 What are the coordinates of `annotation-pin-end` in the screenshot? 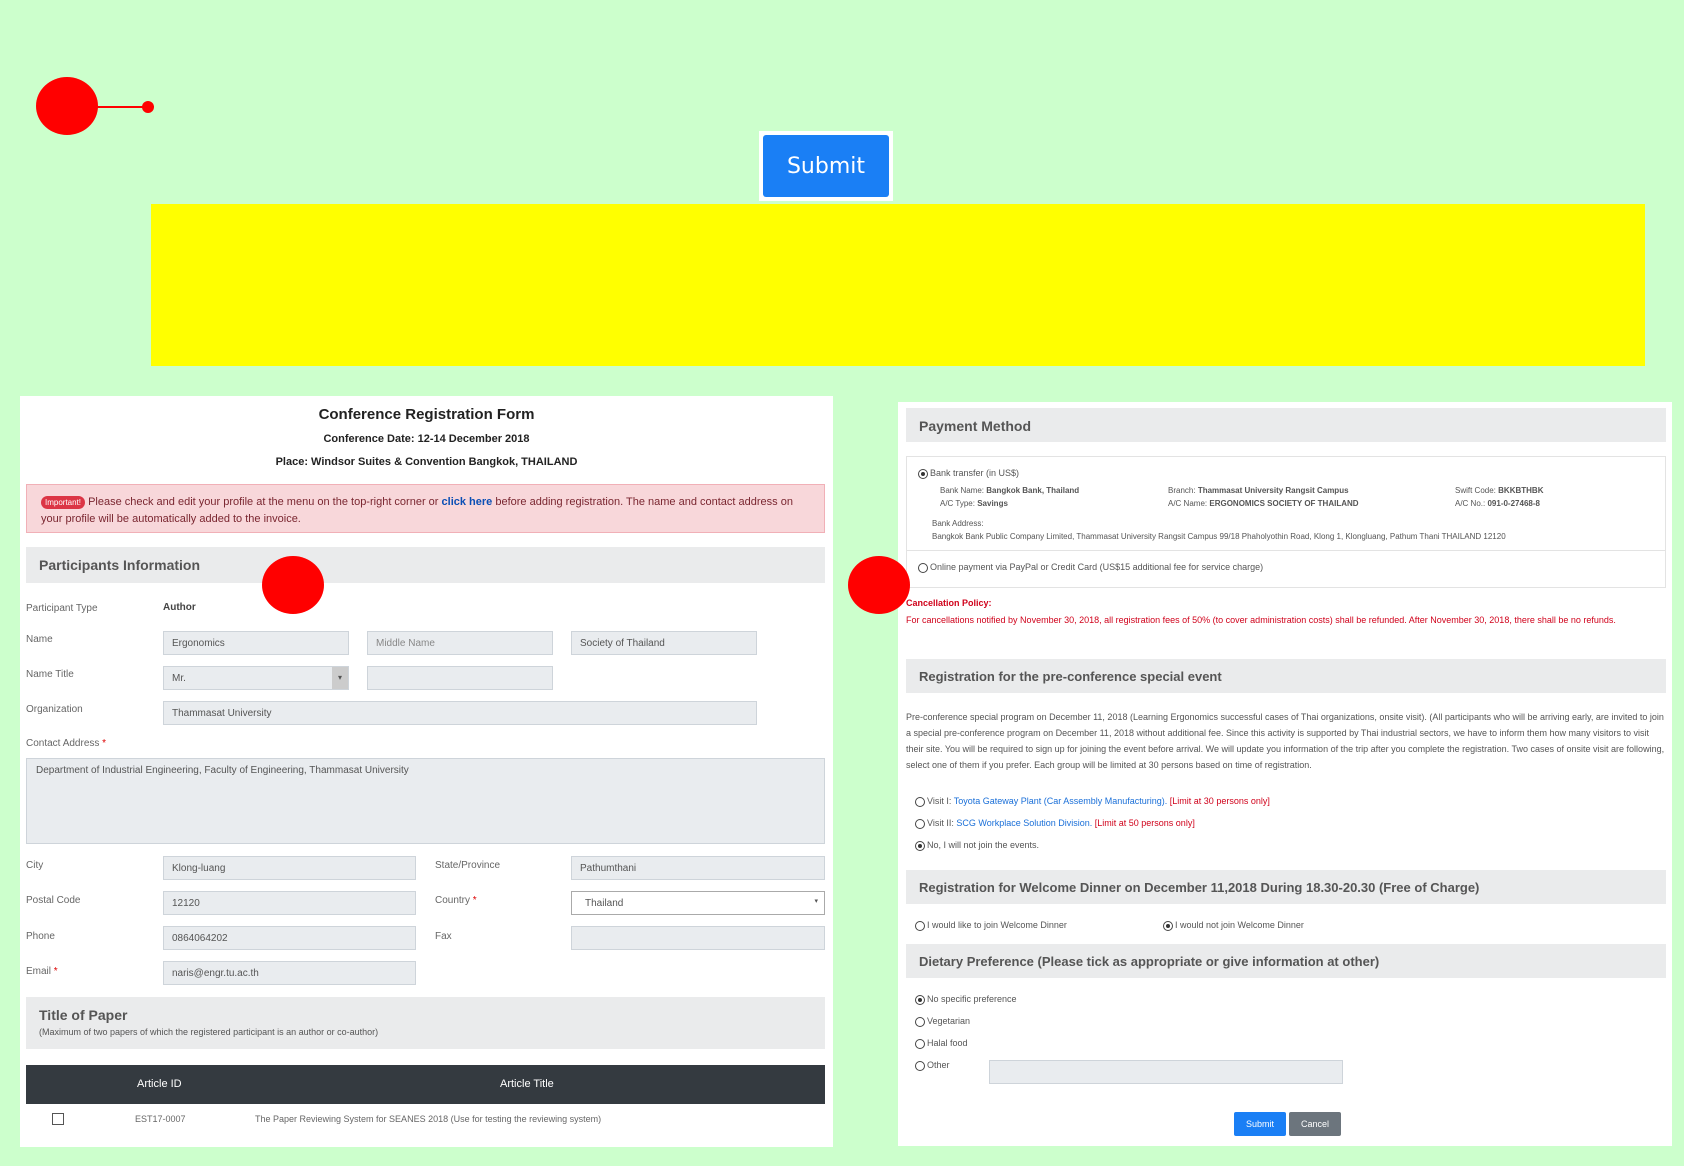 It's located at (148, 107).